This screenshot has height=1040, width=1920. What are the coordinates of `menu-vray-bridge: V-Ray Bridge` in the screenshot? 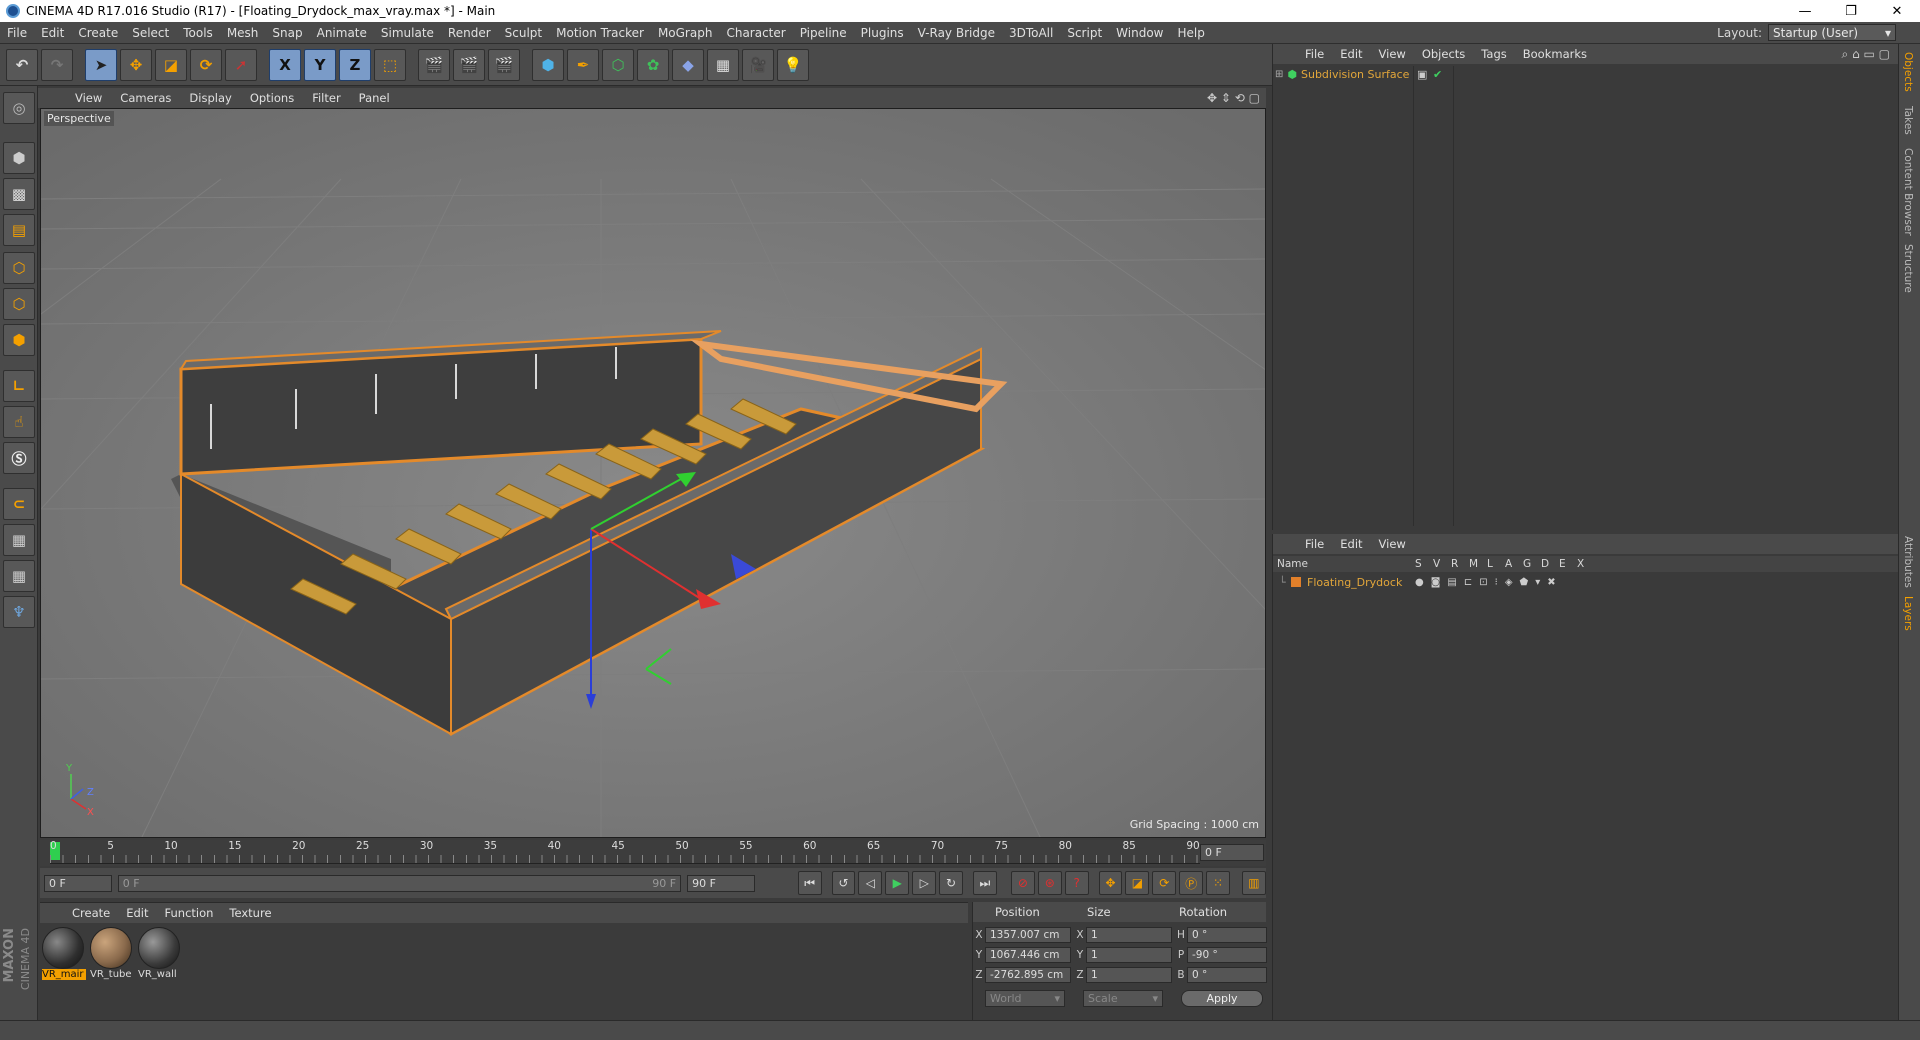 It's located at (956, 33).